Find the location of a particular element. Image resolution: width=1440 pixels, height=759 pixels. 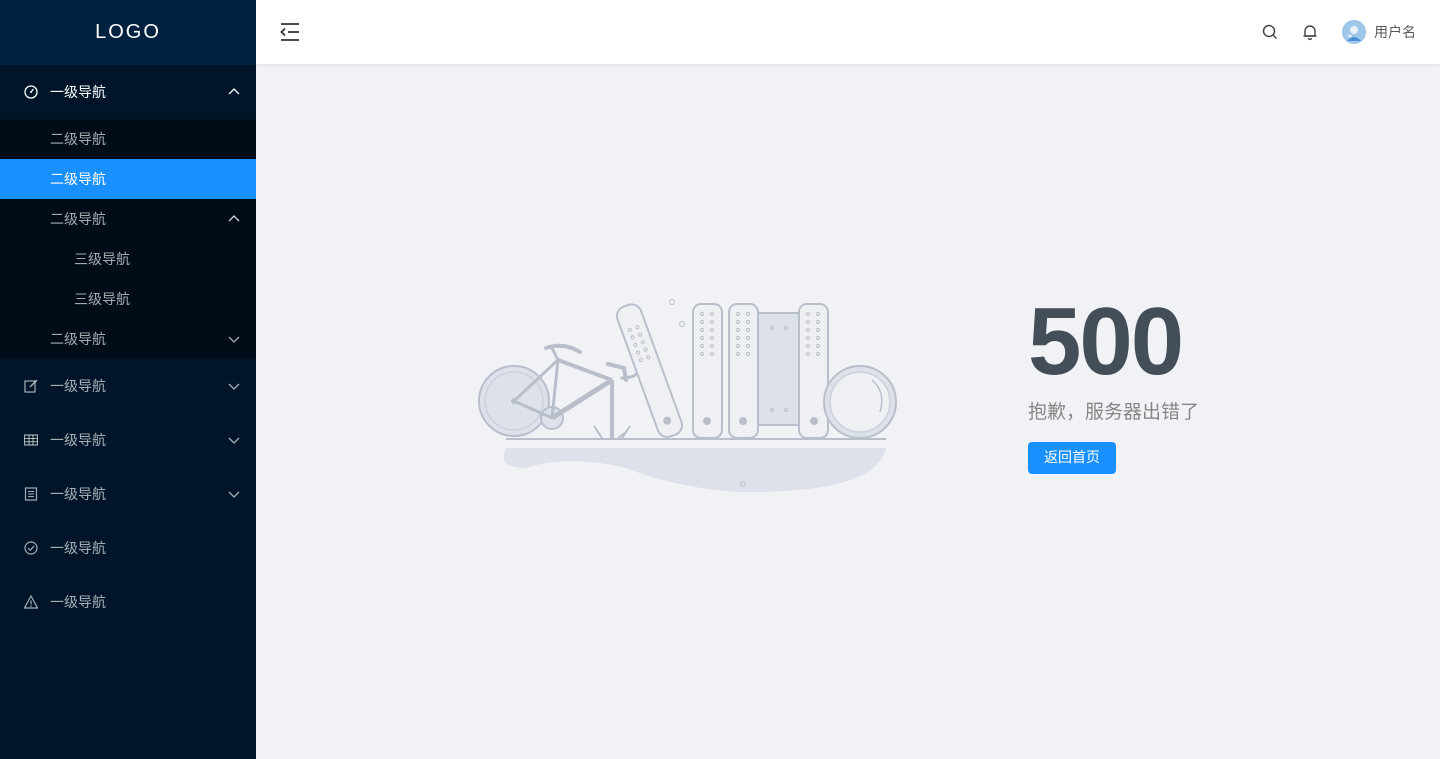

error-code: 500 is located at coordinates (1106, 341).